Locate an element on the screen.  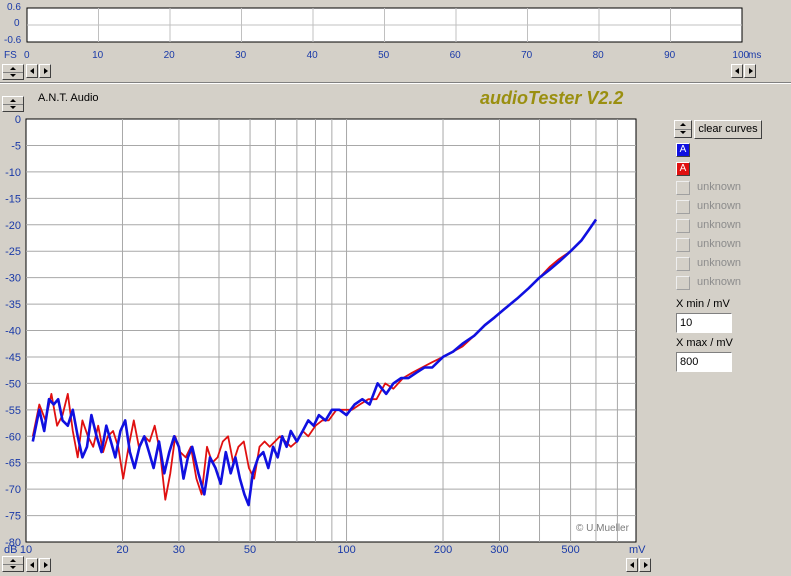
scope-scroll-right-button is located at coordinates (45, 71).